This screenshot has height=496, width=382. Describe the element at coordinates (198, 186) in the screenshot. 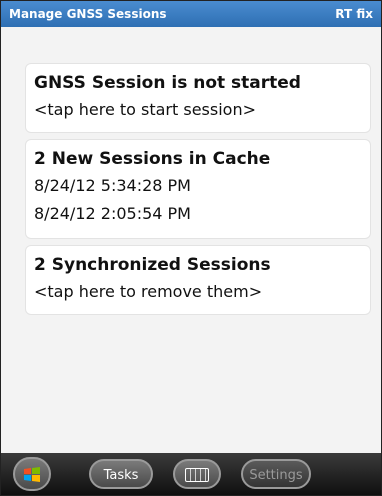

I see `cached-session-item: 8/24/12 5:34:28 PM` at that location.